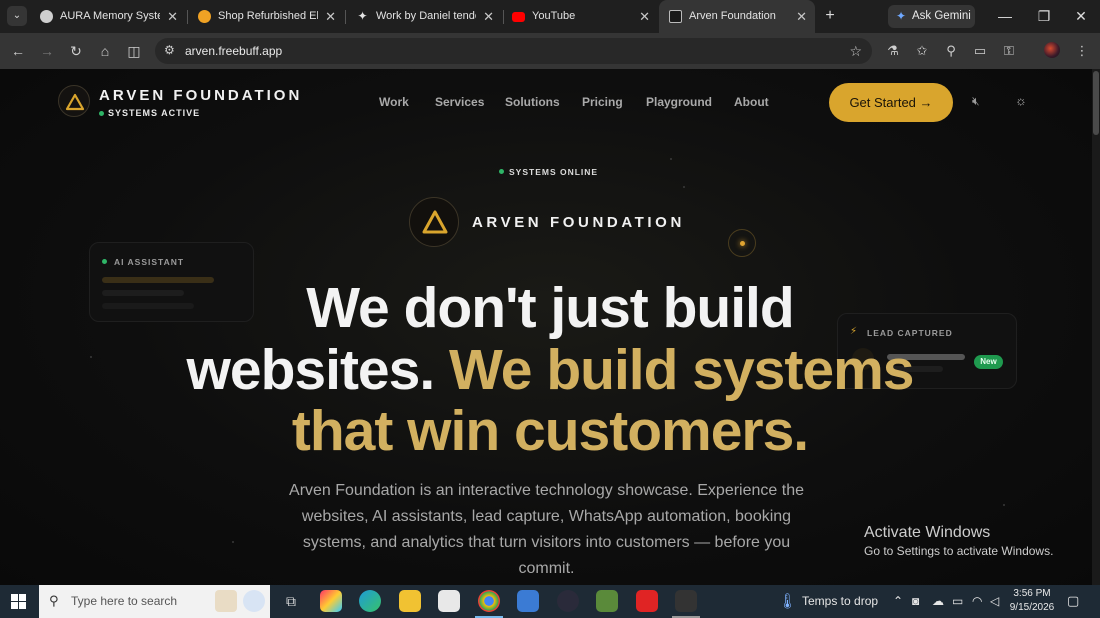  What do you see at coordinates (370, 601) in the screenshot?
I see `edge-icon` at bounding box center [370, 601].